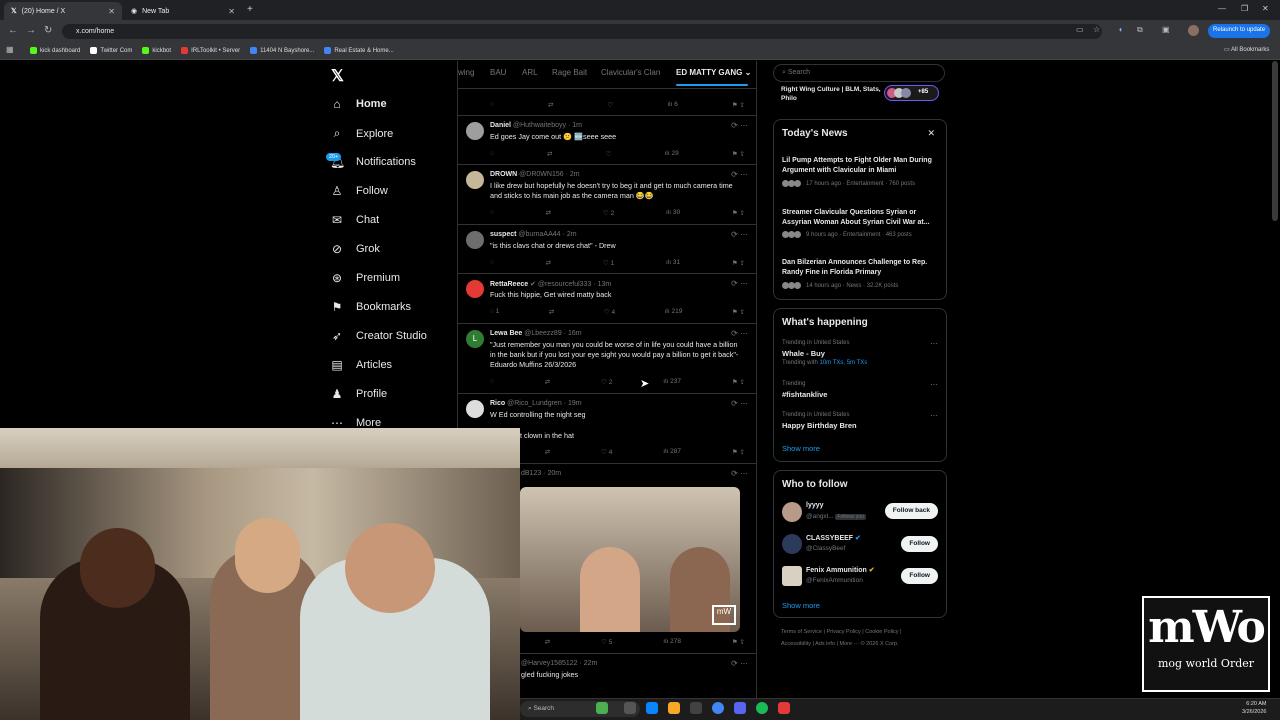  I want to click on like-icon: ♡ 5, so click(606, 642).